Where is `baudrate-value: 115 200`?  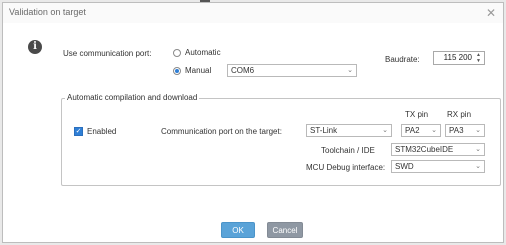
baudrate-value: 115 200 is located at coordinates (457, 57).